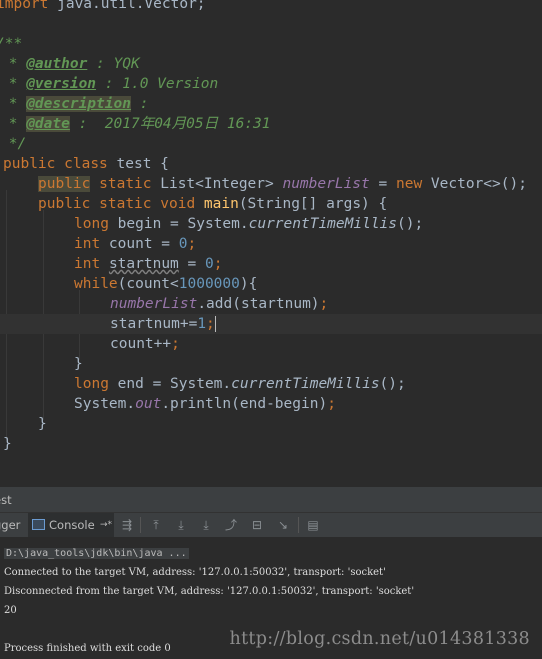 This screenshot has width=542, height=659. I want to click on tool-window-title: est, so click(6, 500).